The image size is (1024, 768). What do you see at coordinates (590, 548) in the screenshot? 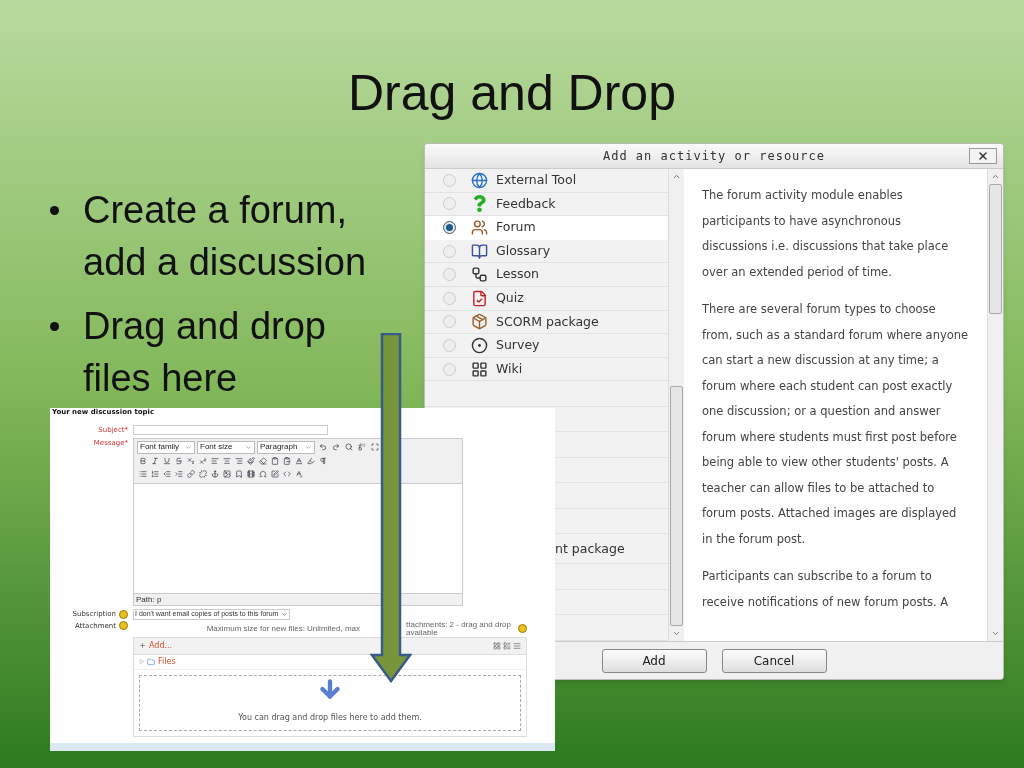
I see `option-label: nt package` at bounding box center [590, 548].